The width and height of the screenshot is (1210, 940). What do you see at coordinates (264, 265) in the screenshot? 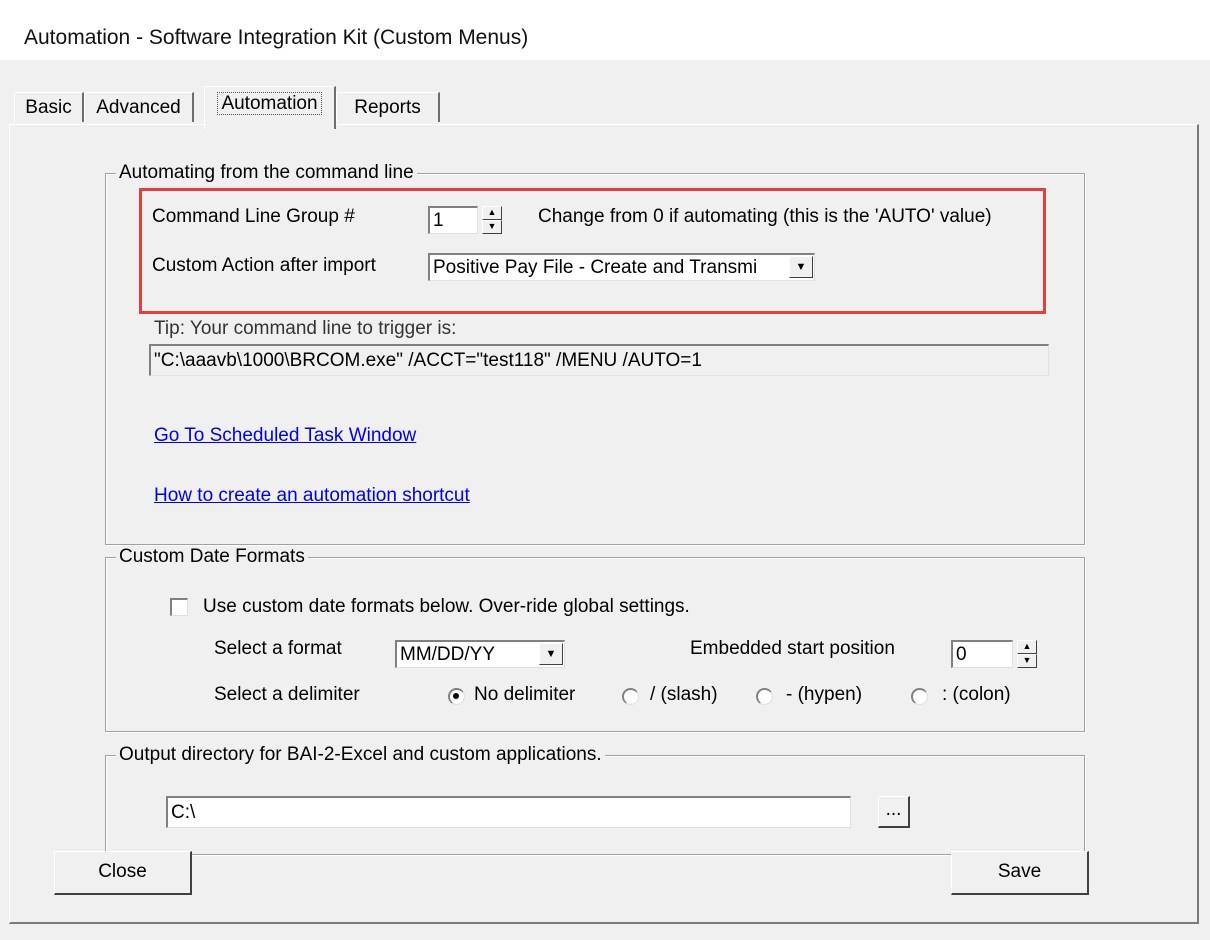
I see `custom-action-label: Custom Action after import` at bounding box center [264, 265].